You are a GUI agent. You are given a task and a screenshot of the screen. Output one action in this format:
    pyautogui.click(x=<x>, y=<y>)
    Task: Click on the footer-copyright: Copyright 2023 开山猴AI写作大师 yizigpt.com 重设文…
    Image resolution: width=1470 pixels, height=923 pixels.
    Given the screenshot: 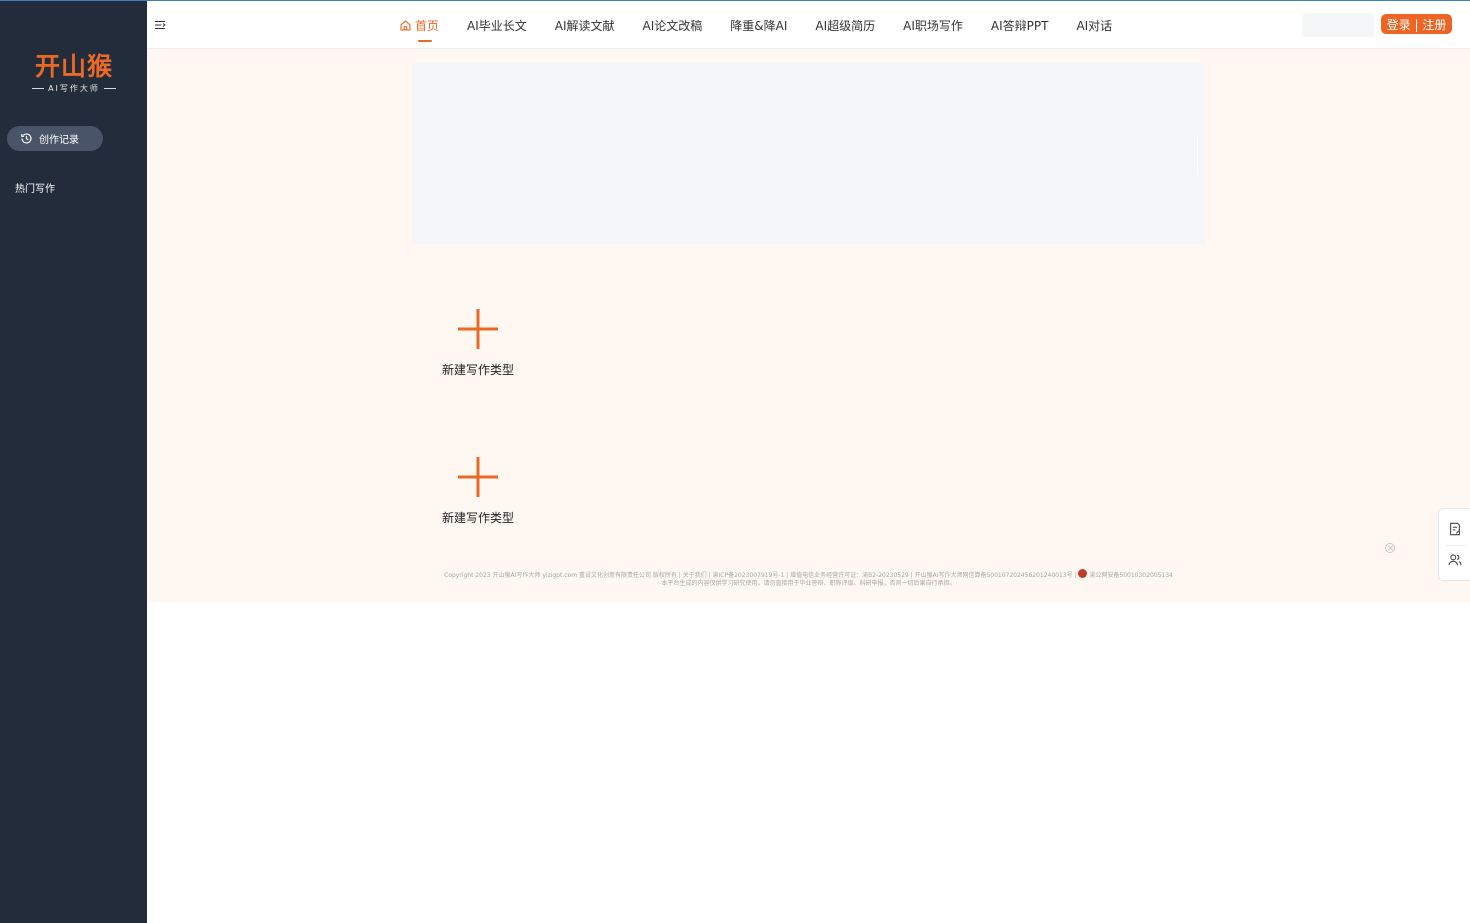 What is the action you would take?
    pyautogui.click(x=760, y=575)
    